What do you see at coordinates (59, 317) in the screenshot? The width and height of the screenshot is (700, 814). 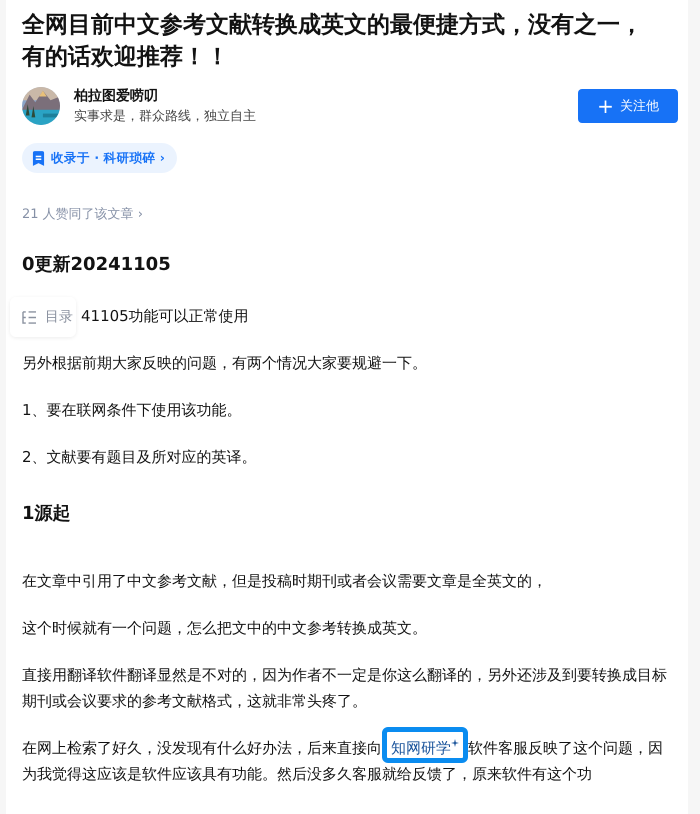 I see `toc-label: 目录` at bounding box center [59, 317].